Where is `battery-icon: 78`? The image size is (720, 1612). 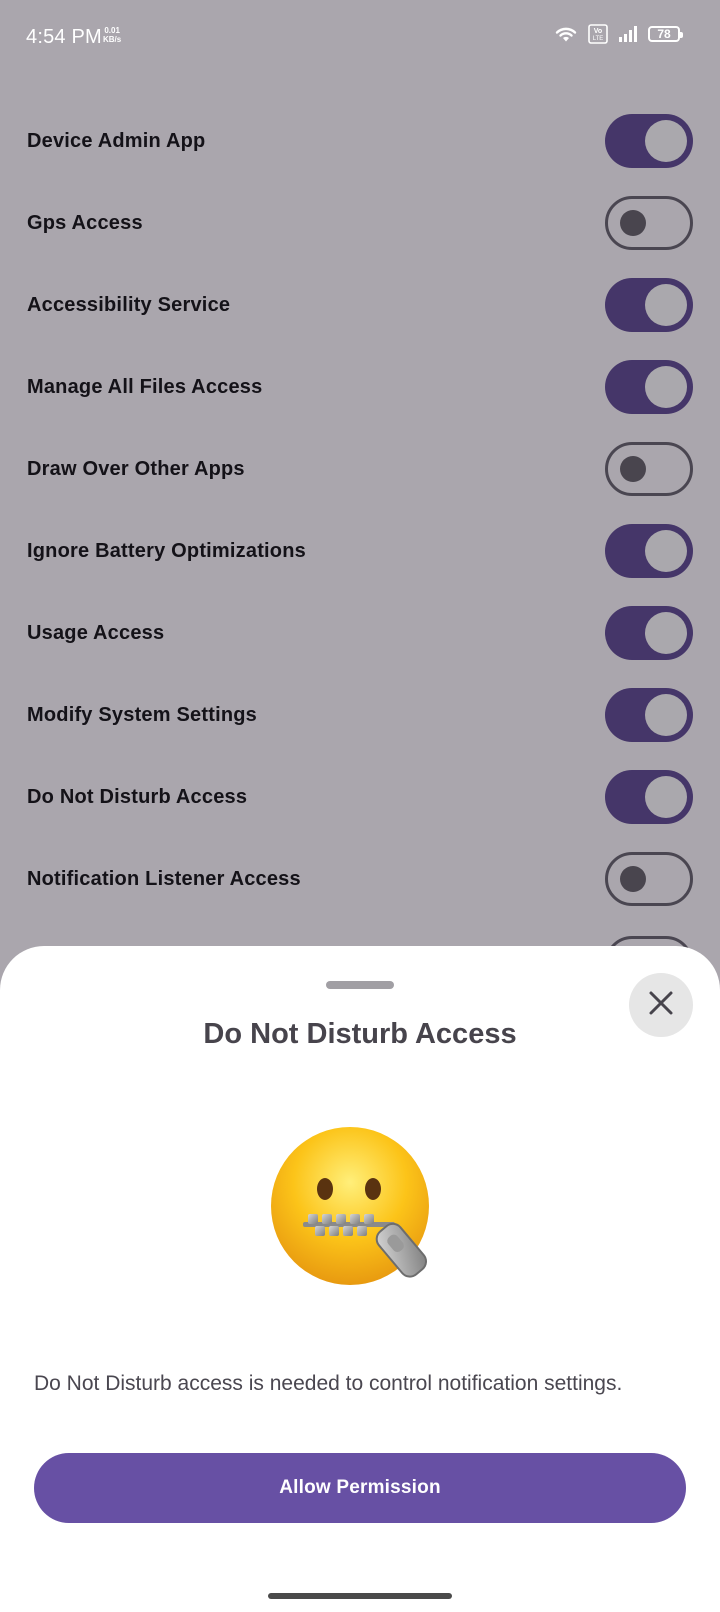 battery-icon: 78 is located at coordinates (665, 34).